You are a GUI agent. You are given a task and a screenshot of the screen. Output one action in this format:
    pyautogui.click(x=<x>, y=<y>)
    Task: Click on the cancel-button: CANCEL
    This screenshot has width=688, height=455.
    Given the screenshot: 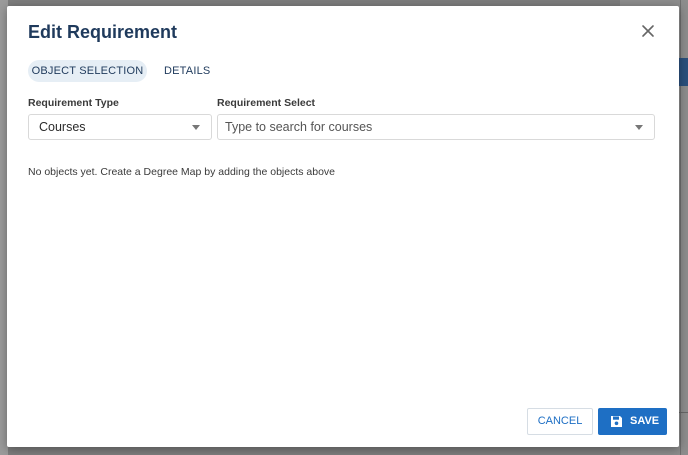 What is the action you would take?
    pyautogui.click(x=560, y=421)
    